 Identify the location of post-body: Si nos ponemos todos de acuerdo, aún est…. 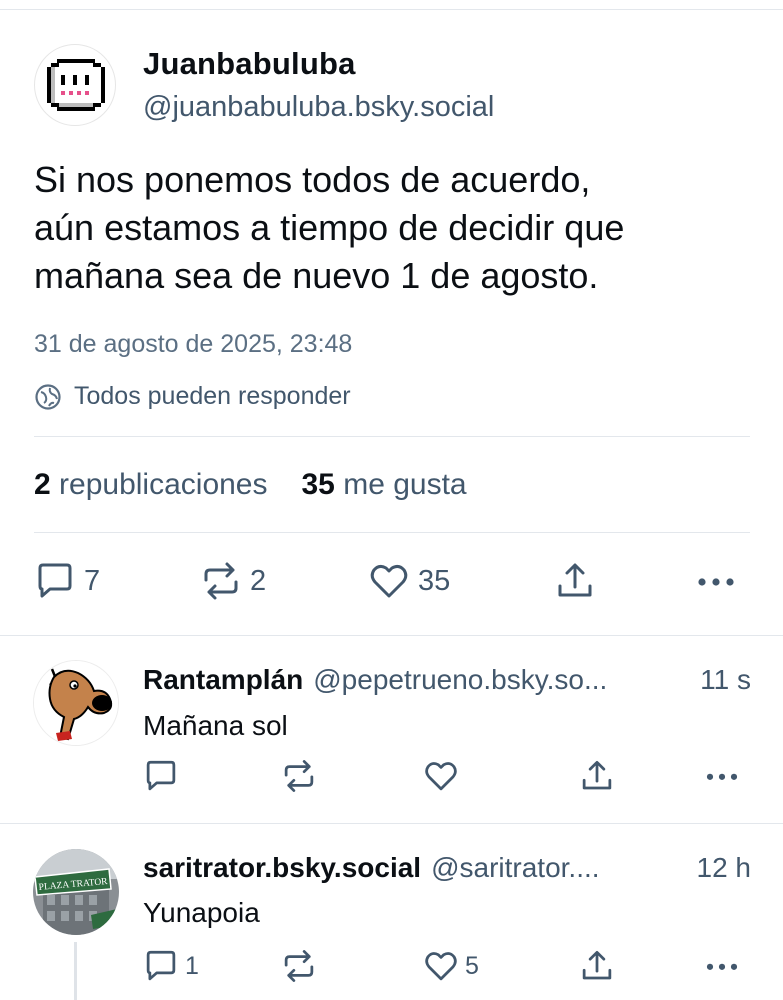
(394, 228).